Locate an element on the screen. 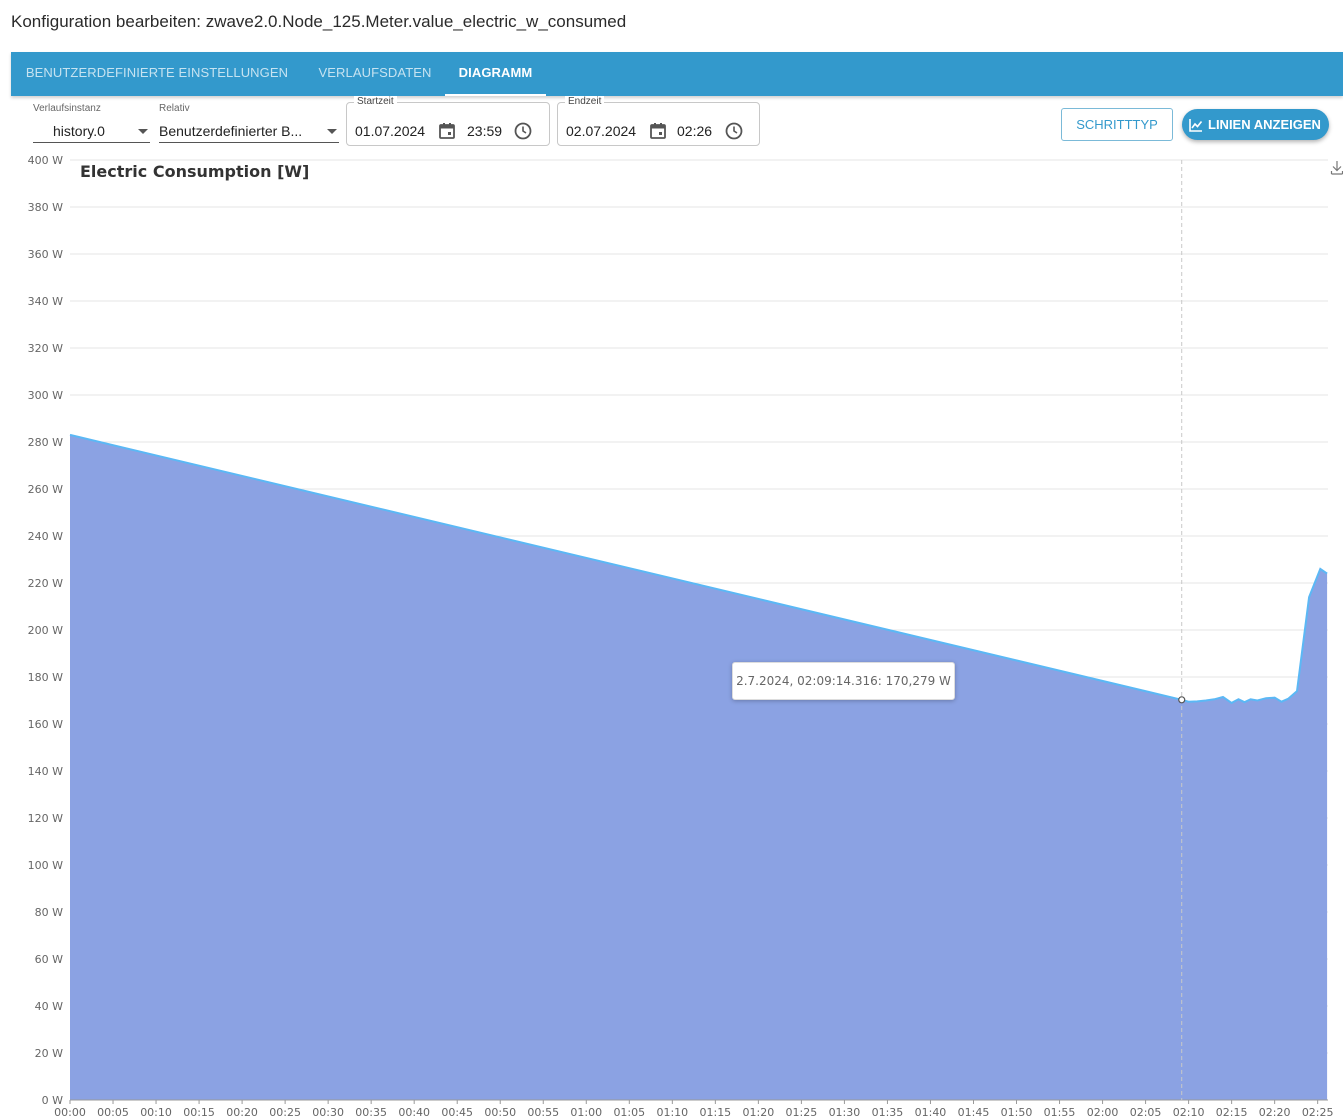 Image resolution: width=1343 pixels, height=1119 pixels. x-tick-label: 01:15 is located at coordinates (715, 1112).